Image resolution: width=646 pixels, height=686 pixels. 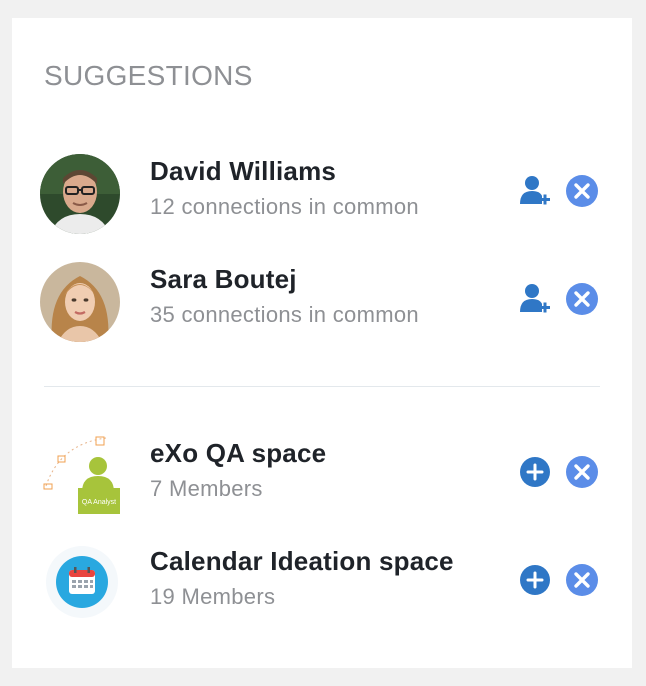 What do you see at coordinates (322, 386) in the screenshot?
I see `divider` at bounding box center [322, 386].